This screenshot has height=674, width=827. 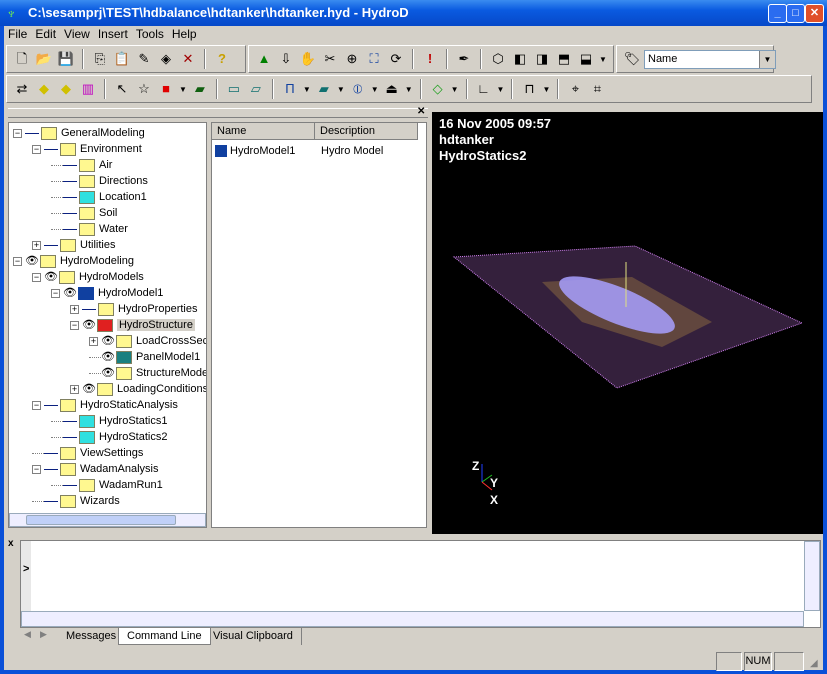 I want to click on menu-file: File, so click(x=17, y=34).